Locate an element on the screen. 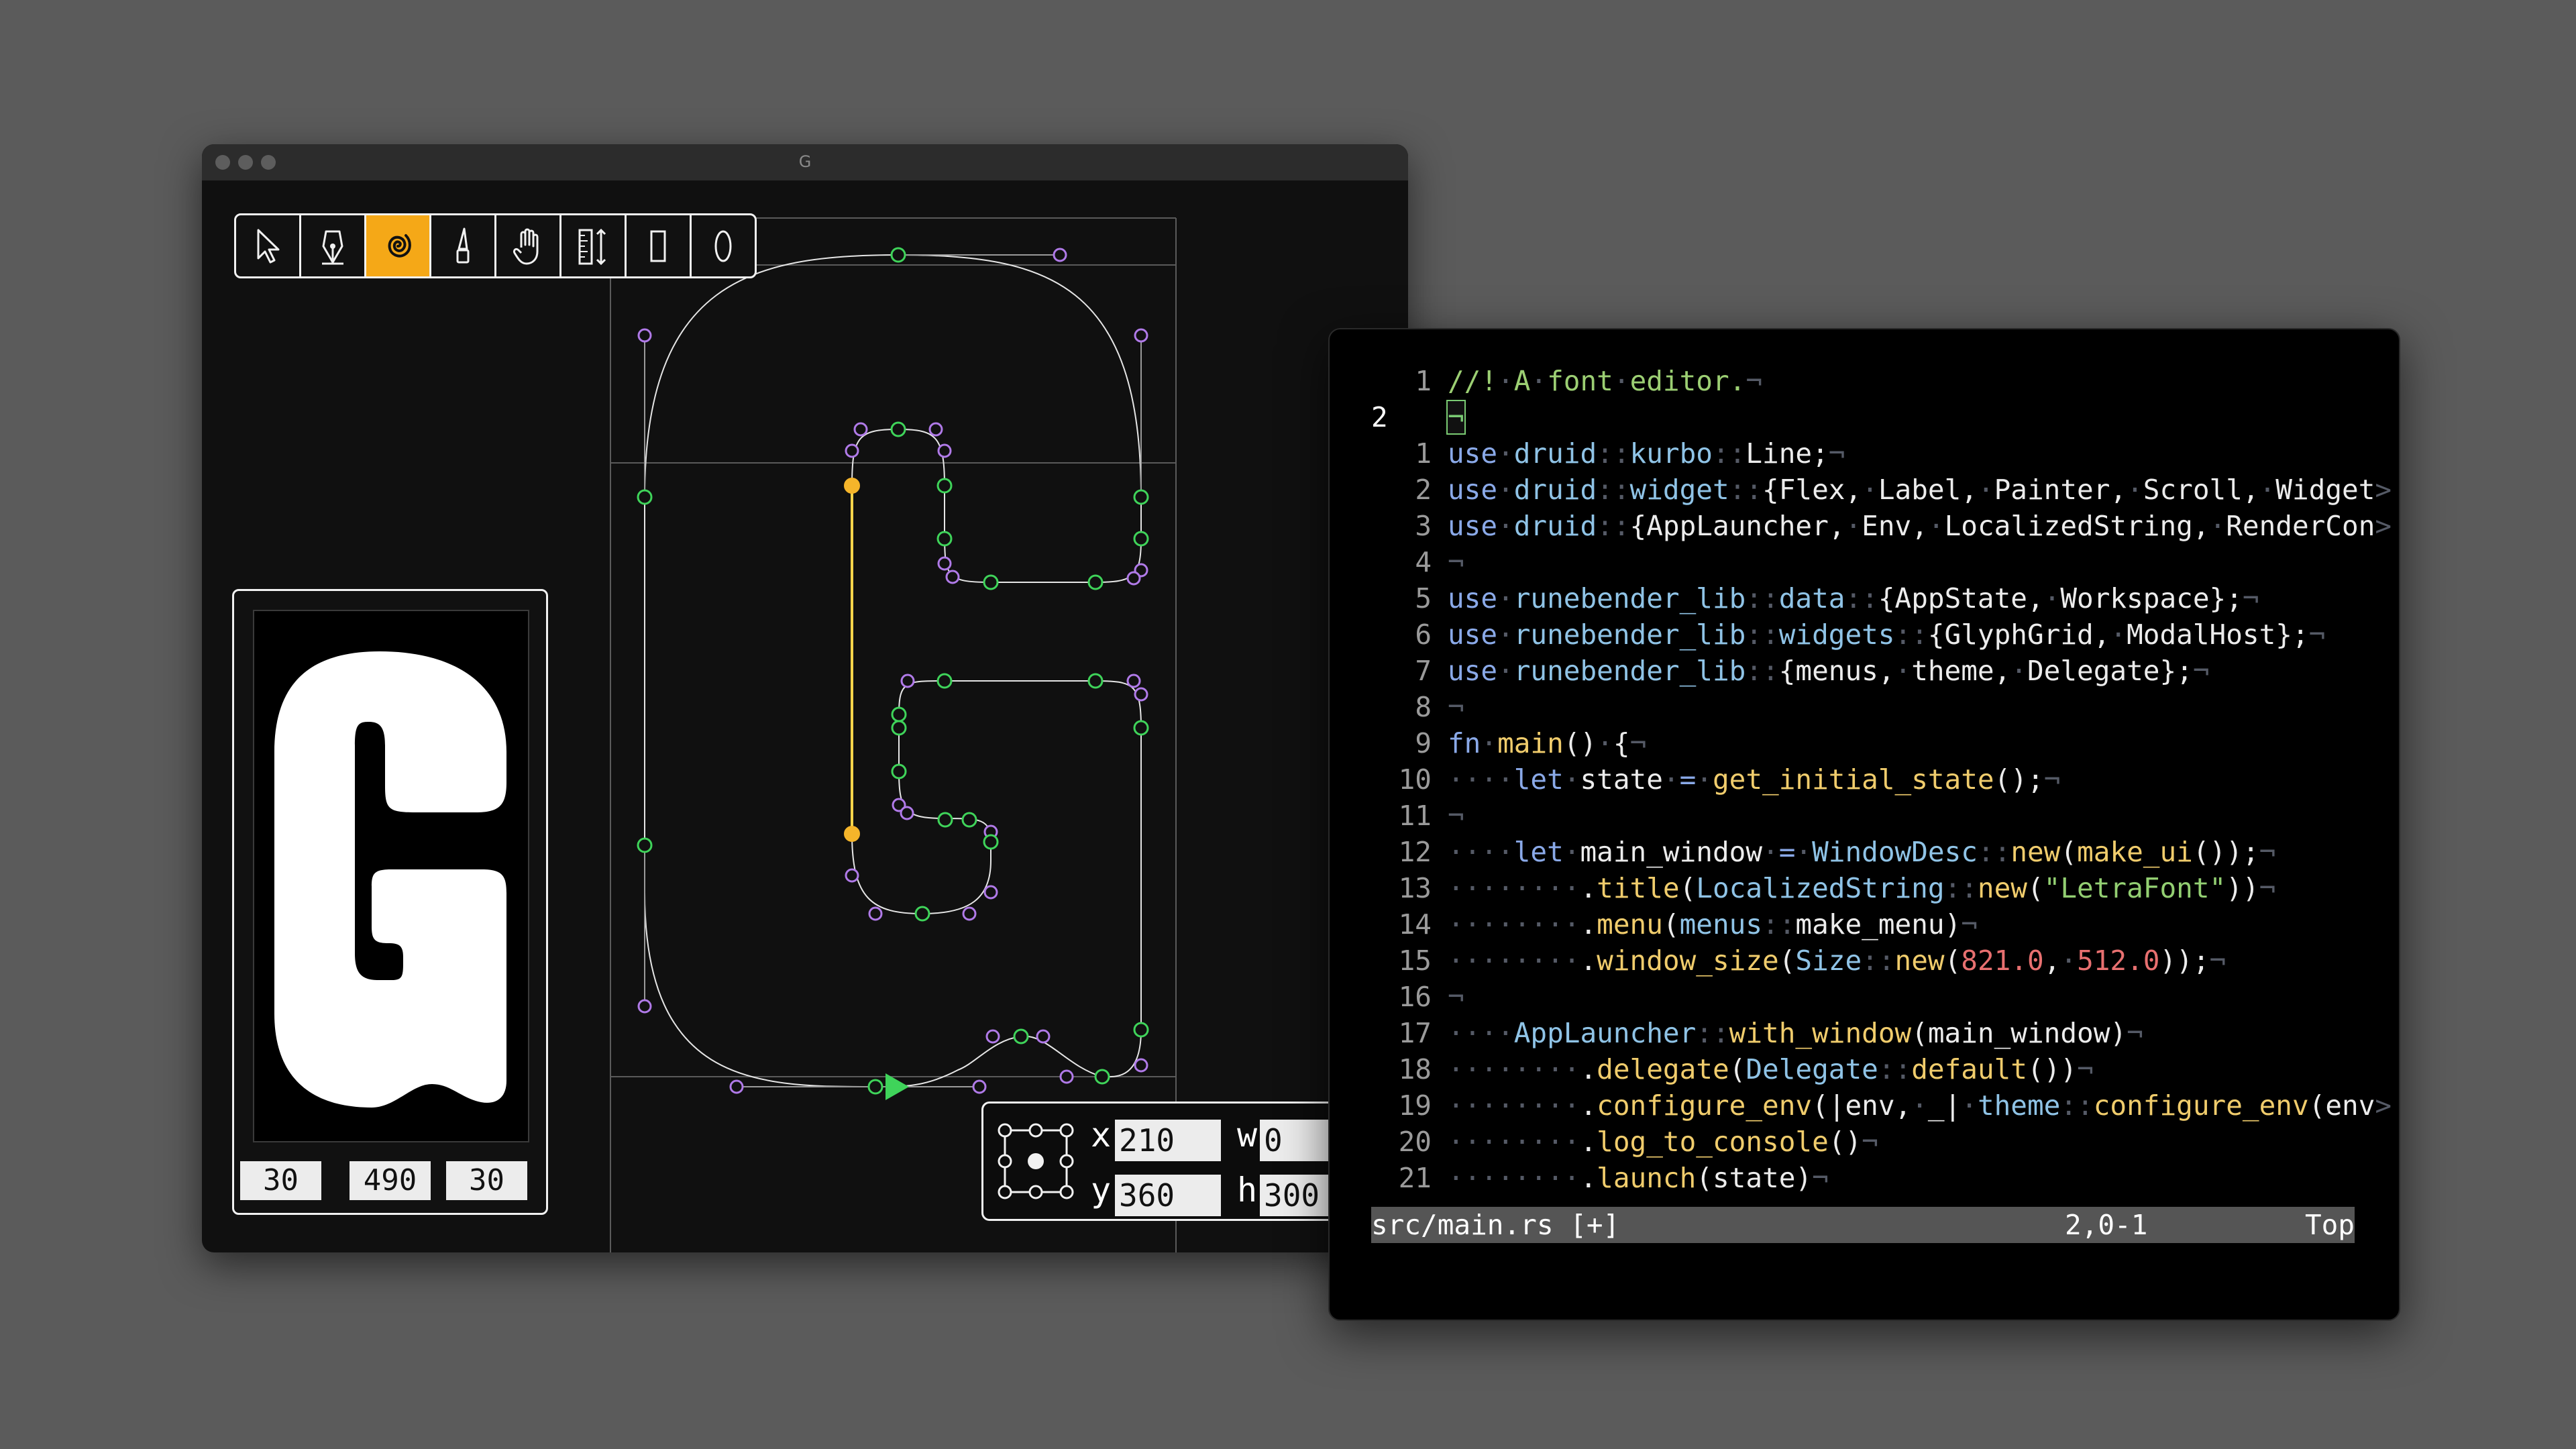 This screenshot has height=1449, width=2576. code-token: main_window is located at coordinates (1671, 852).